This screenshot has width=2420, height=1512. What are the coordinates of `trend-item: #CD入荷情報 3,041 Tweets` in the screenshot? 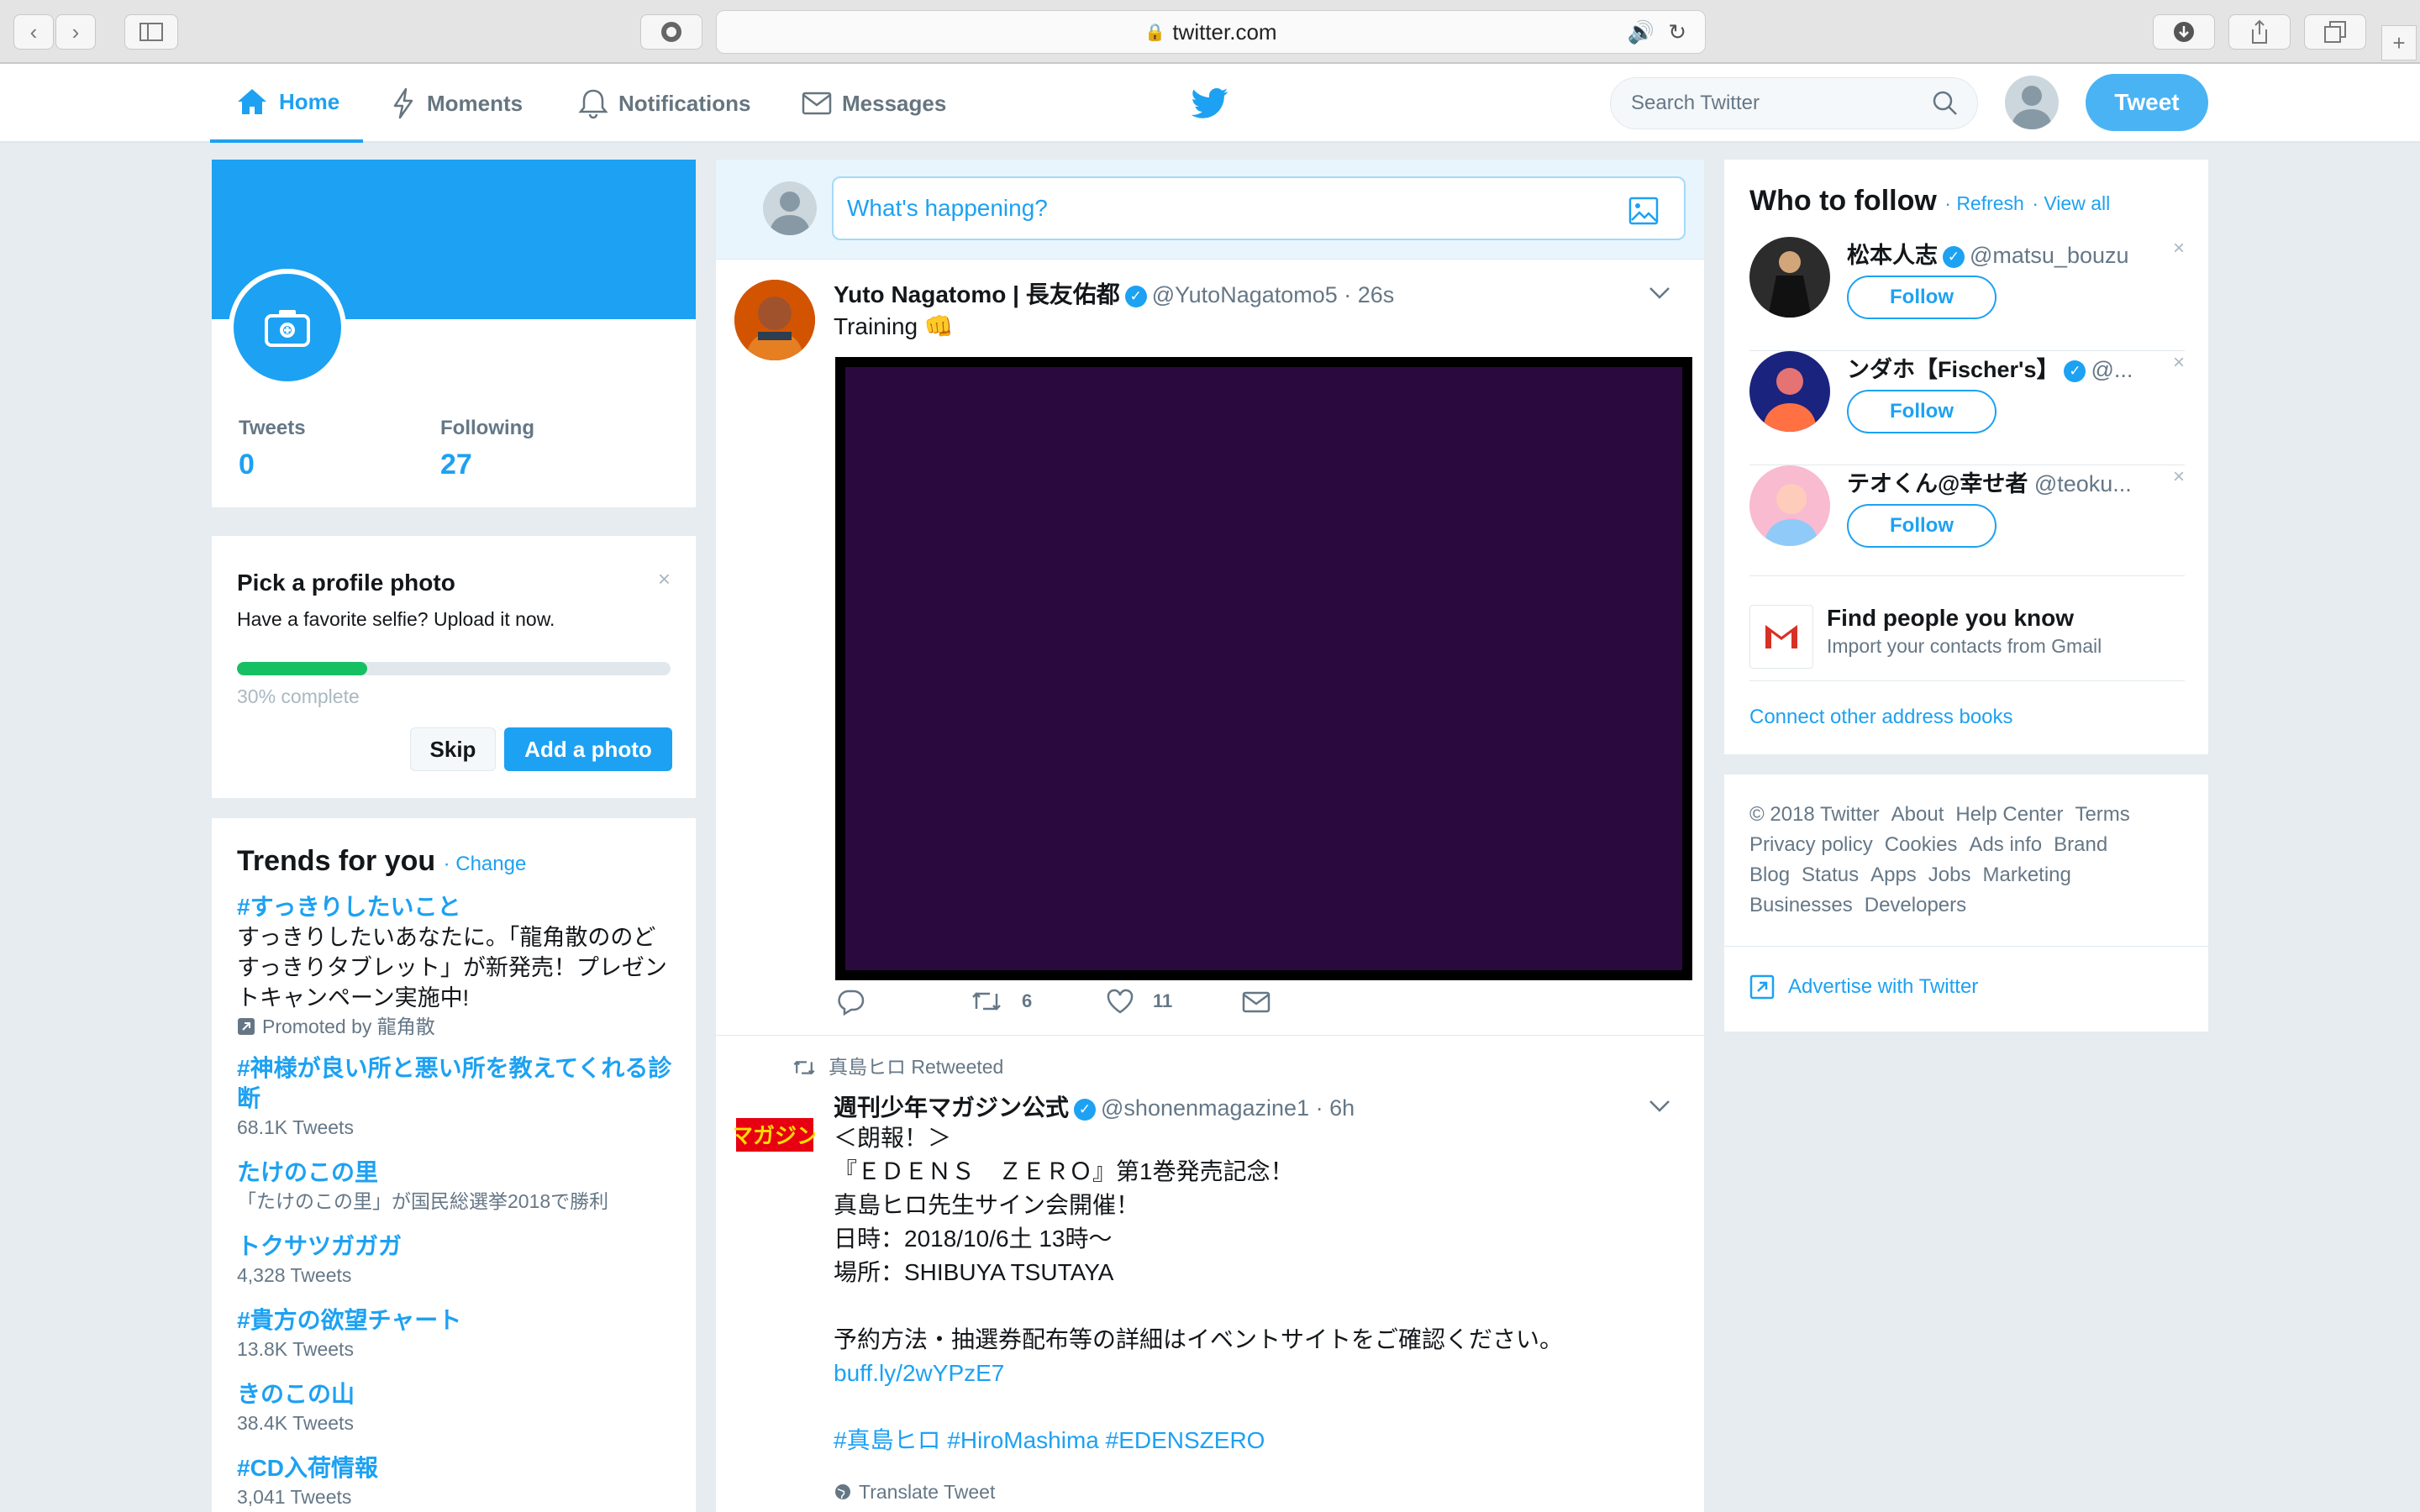 It's located at (455, 1481).